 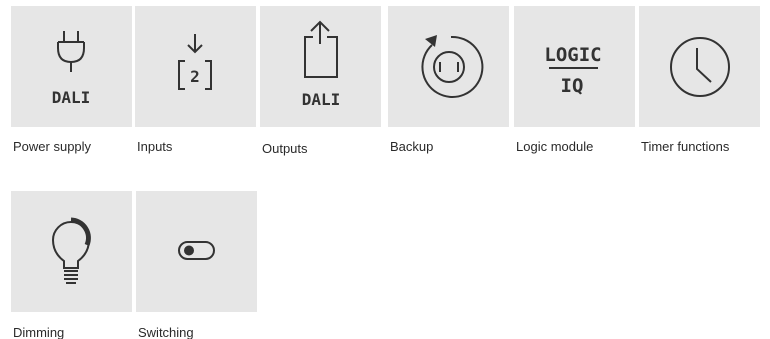 What do you see at coordinates (412, 146) in the screenshot?
I see `tile-label: Backup` at bounding box center [412, 146].